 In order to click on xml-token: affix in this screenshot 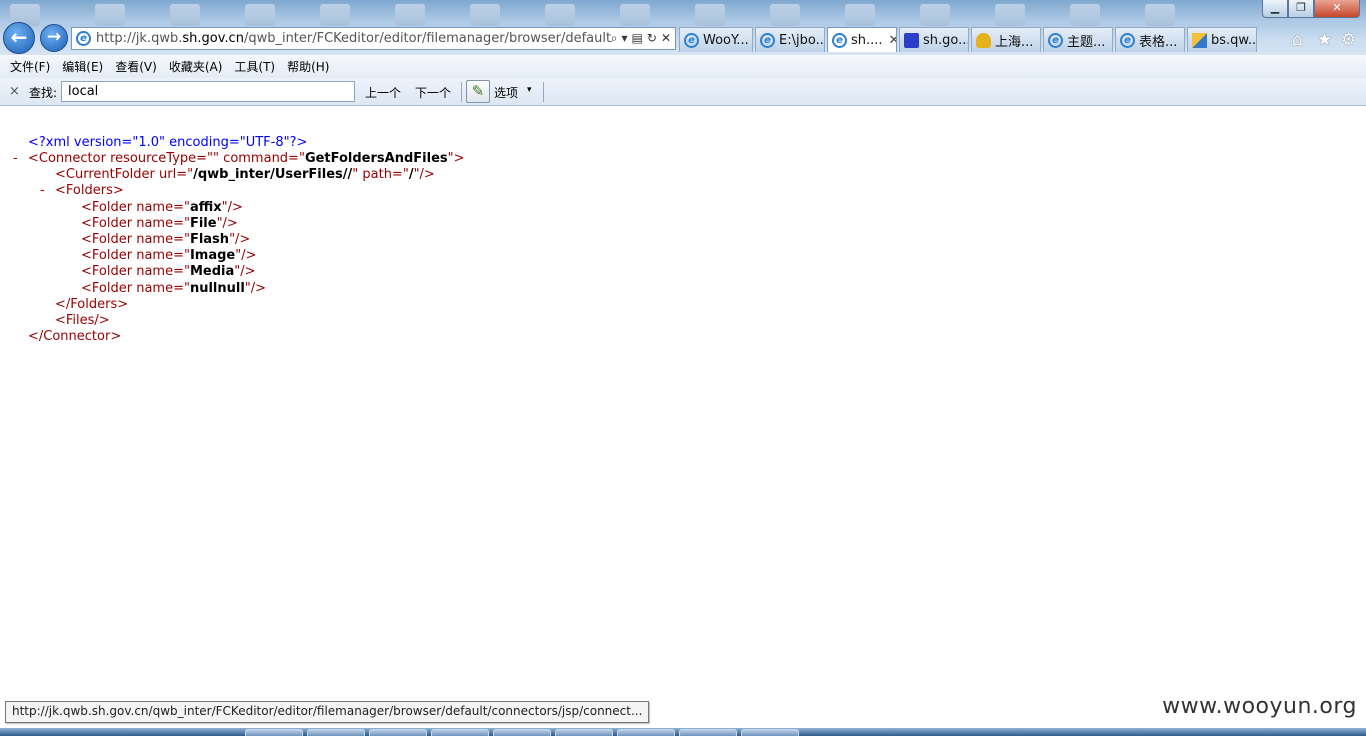, I will do `click(205, 207)`.